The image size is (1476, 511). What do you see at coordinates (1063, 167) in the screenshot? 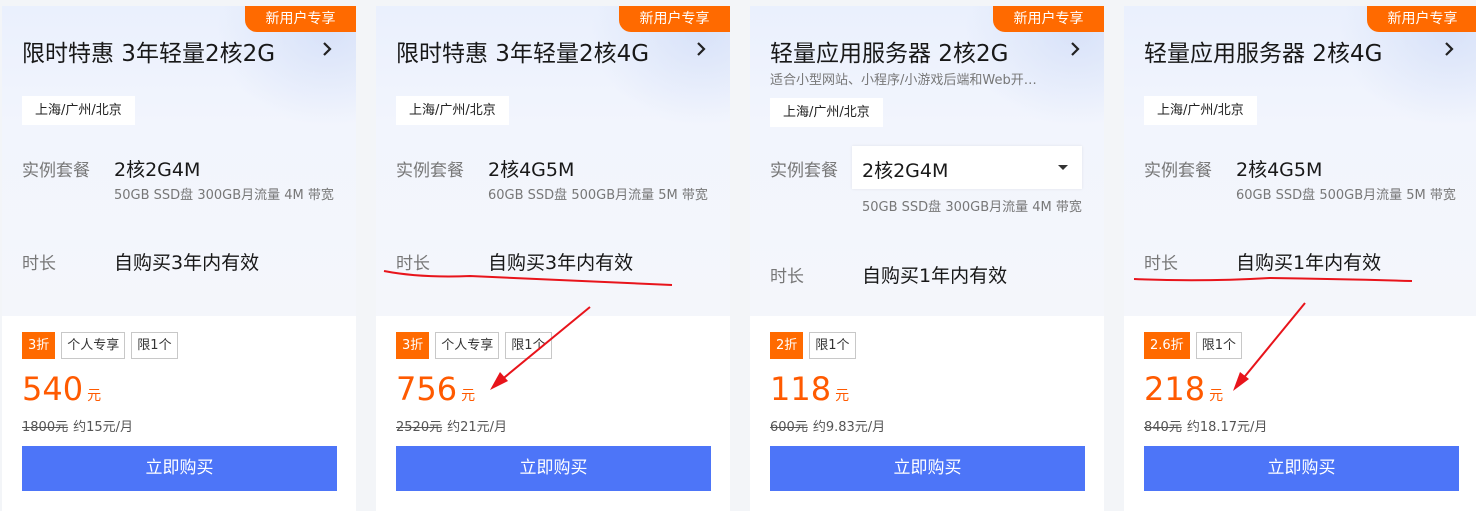
I see `caret-down-icon` at bounding box center [1063, 167].